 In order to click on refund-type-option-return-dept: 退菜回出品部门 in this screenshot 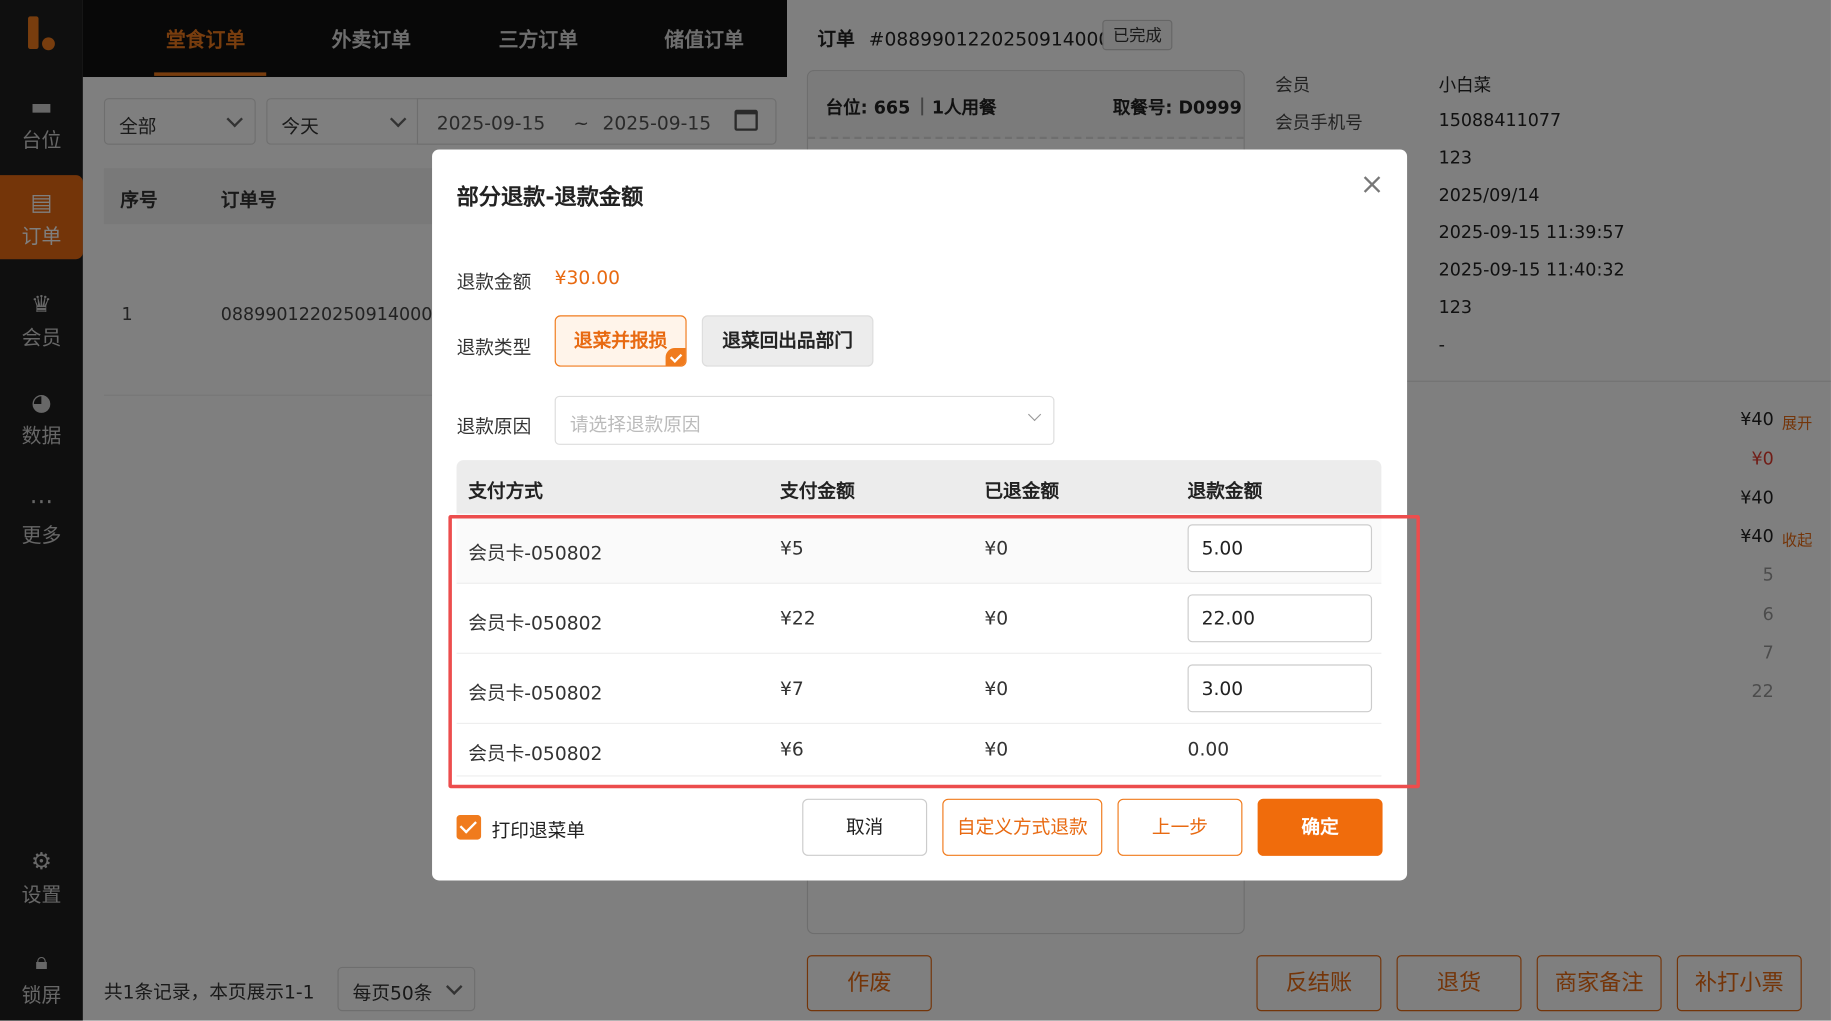, I will do `click(787, 341)`.